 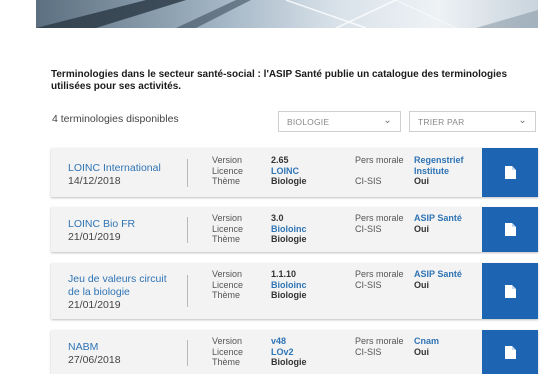 I want to click on terminology-date: 27/06/2018, so click(x=94, y=360).